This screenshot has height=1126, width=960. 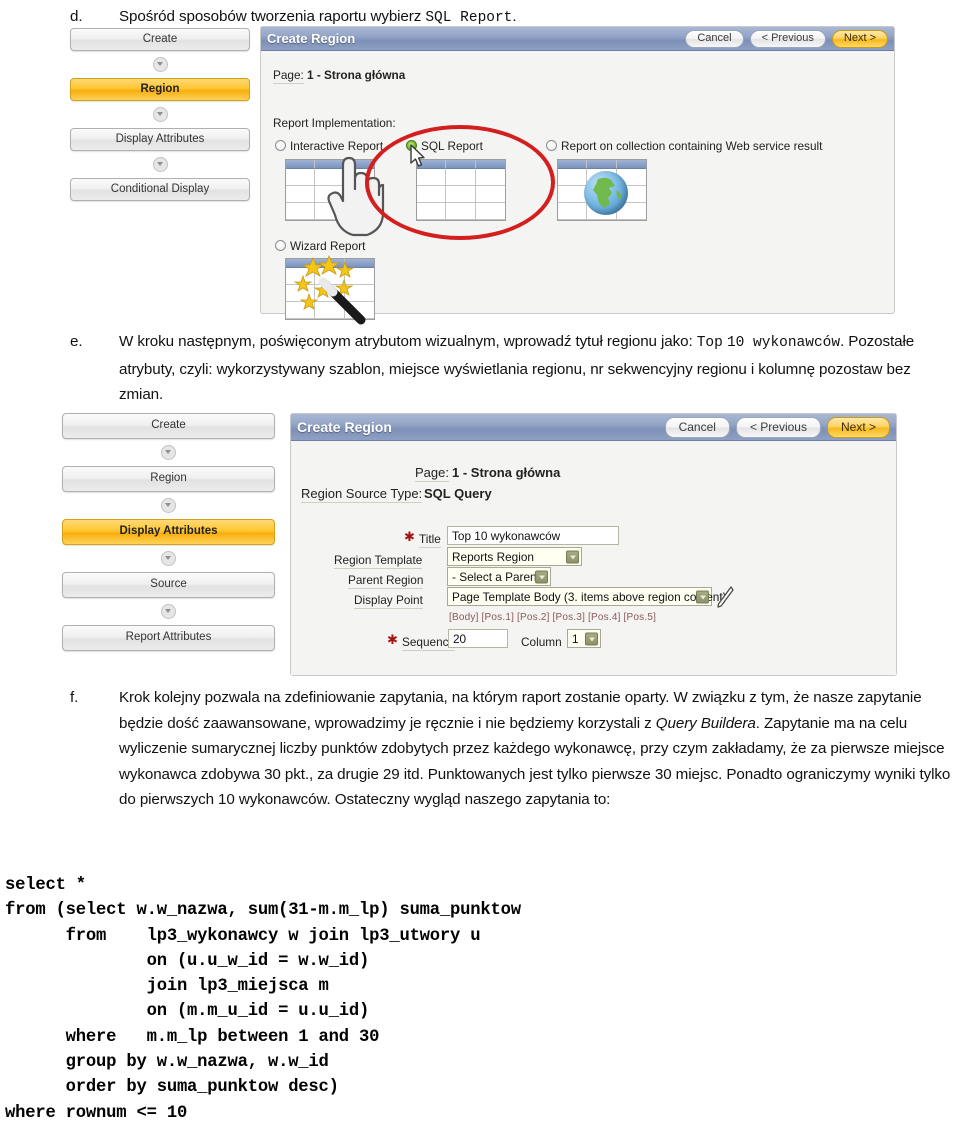 I want to click on rail2-item-report-attributes-label: Report Attributes, so click(x=168, y=637).